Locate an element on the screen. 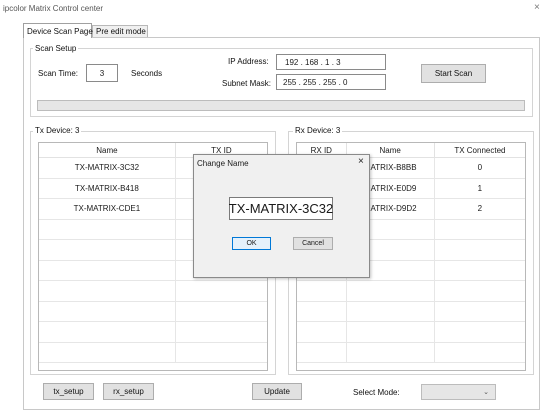 The width and height of the screenshot is (545, 415). device-name-input: TX-MATRIX-3C32 is located at coordinates (281, 208).